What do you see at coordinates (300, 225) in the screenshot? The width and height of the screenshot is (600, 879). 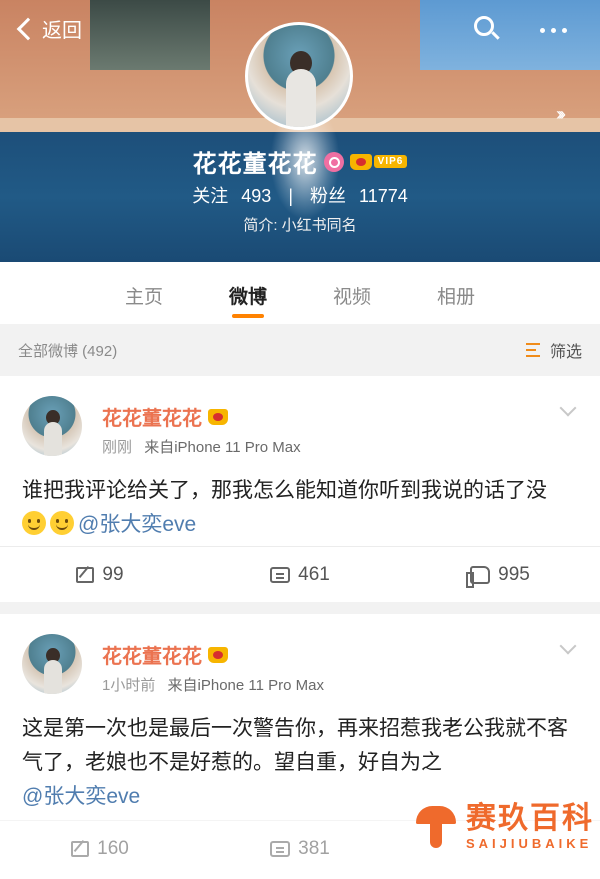 I see `profile-bio: 简介: 小红书同名` at bounding box center [300, 225].